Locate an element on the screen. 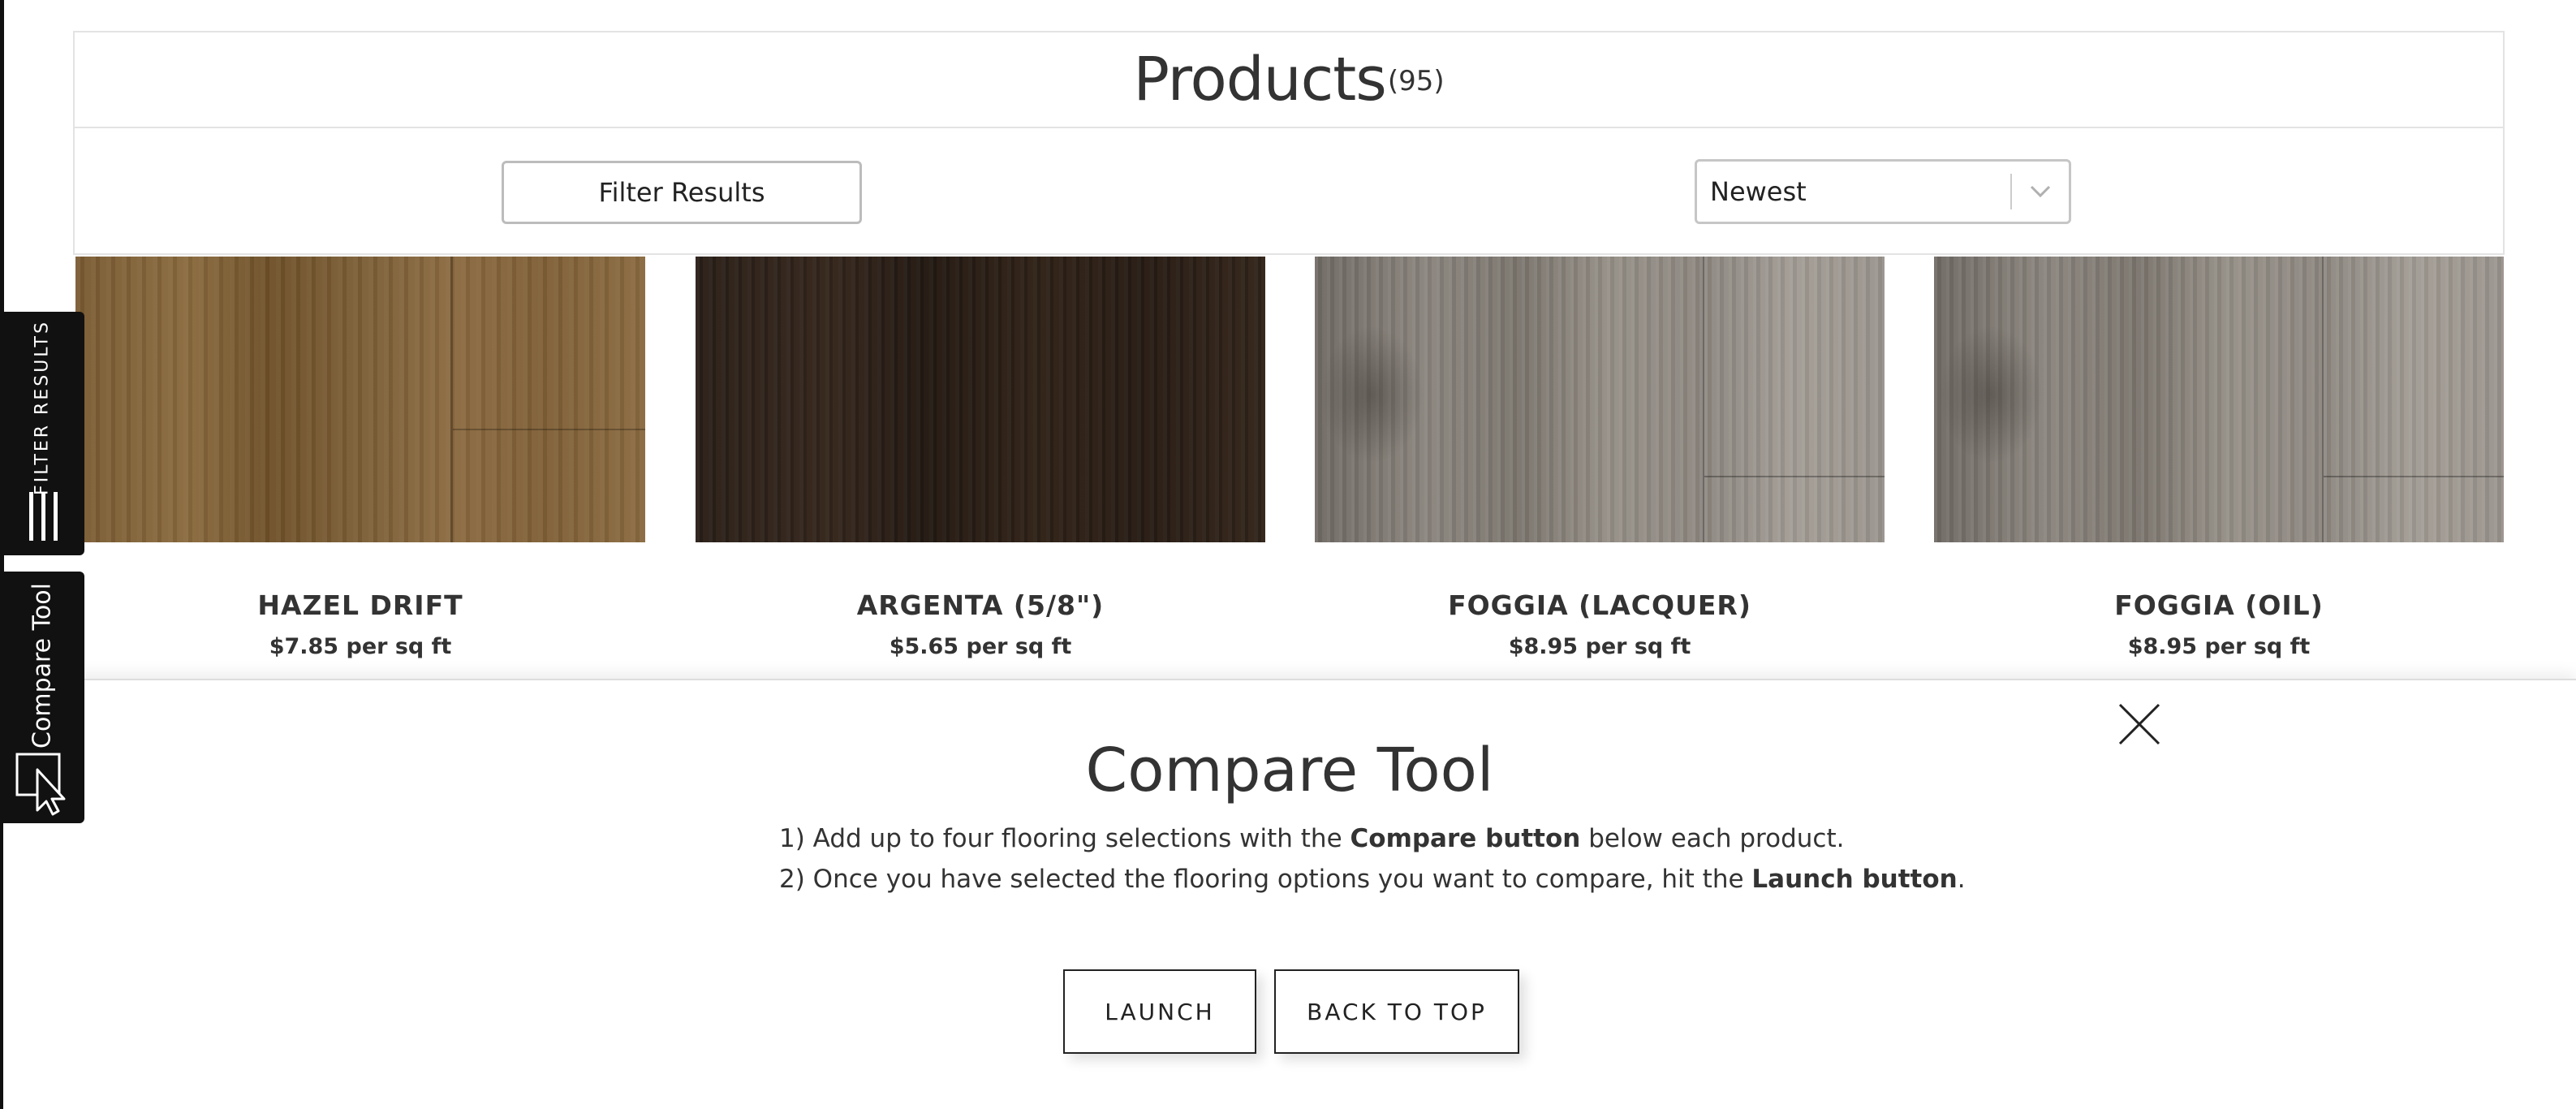  chevron-down-icon is located at coordinates (2041, 192).